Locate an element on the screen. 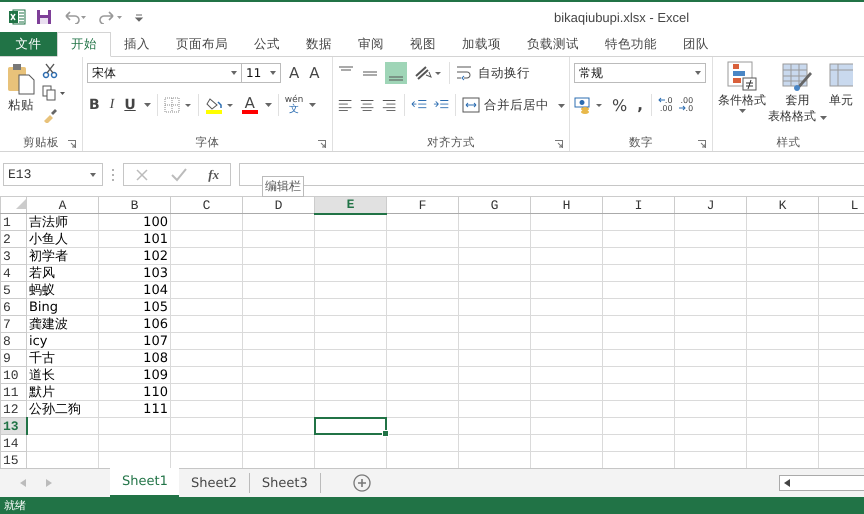 This screenshot has width=864, height=514. row-header: 15 is located at coordinates (13, 460).